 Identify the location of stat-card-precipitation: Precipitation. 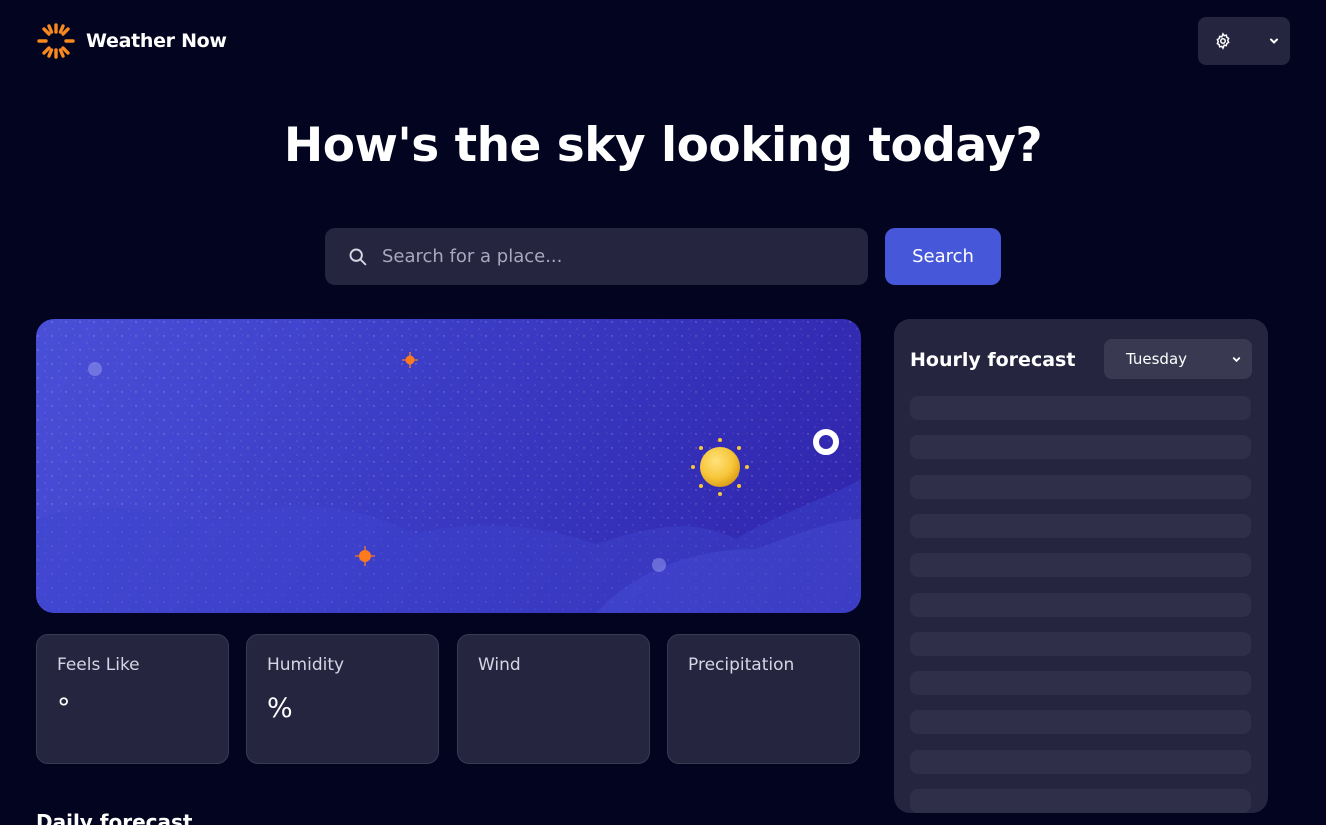
(763, 699).